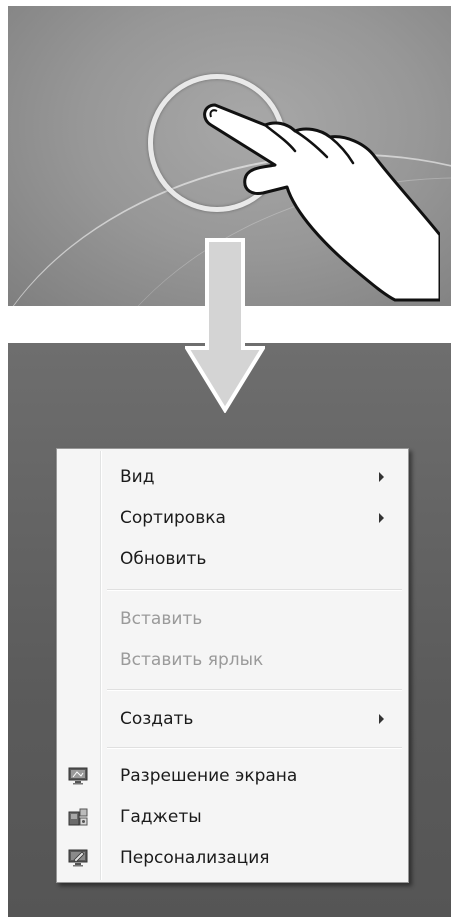  I want to click on menu-item-personalization: Персонализация, so click(232, 858).